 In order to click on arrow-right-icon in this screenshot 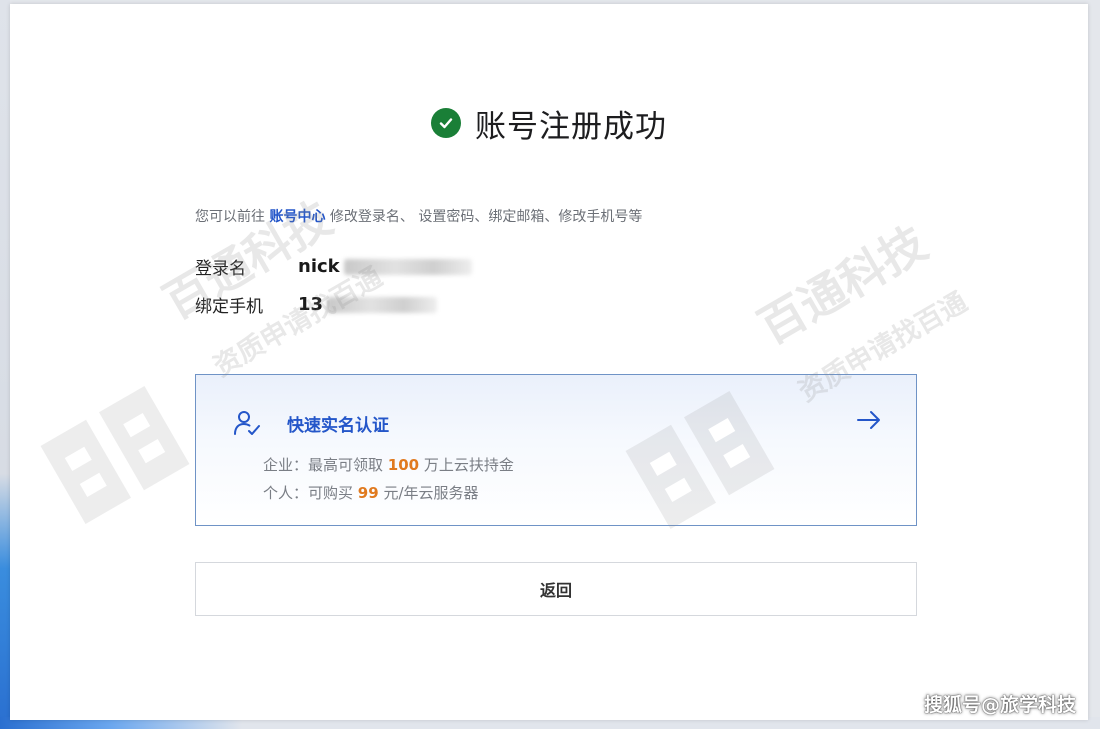, I will do `click(869, 420)`.